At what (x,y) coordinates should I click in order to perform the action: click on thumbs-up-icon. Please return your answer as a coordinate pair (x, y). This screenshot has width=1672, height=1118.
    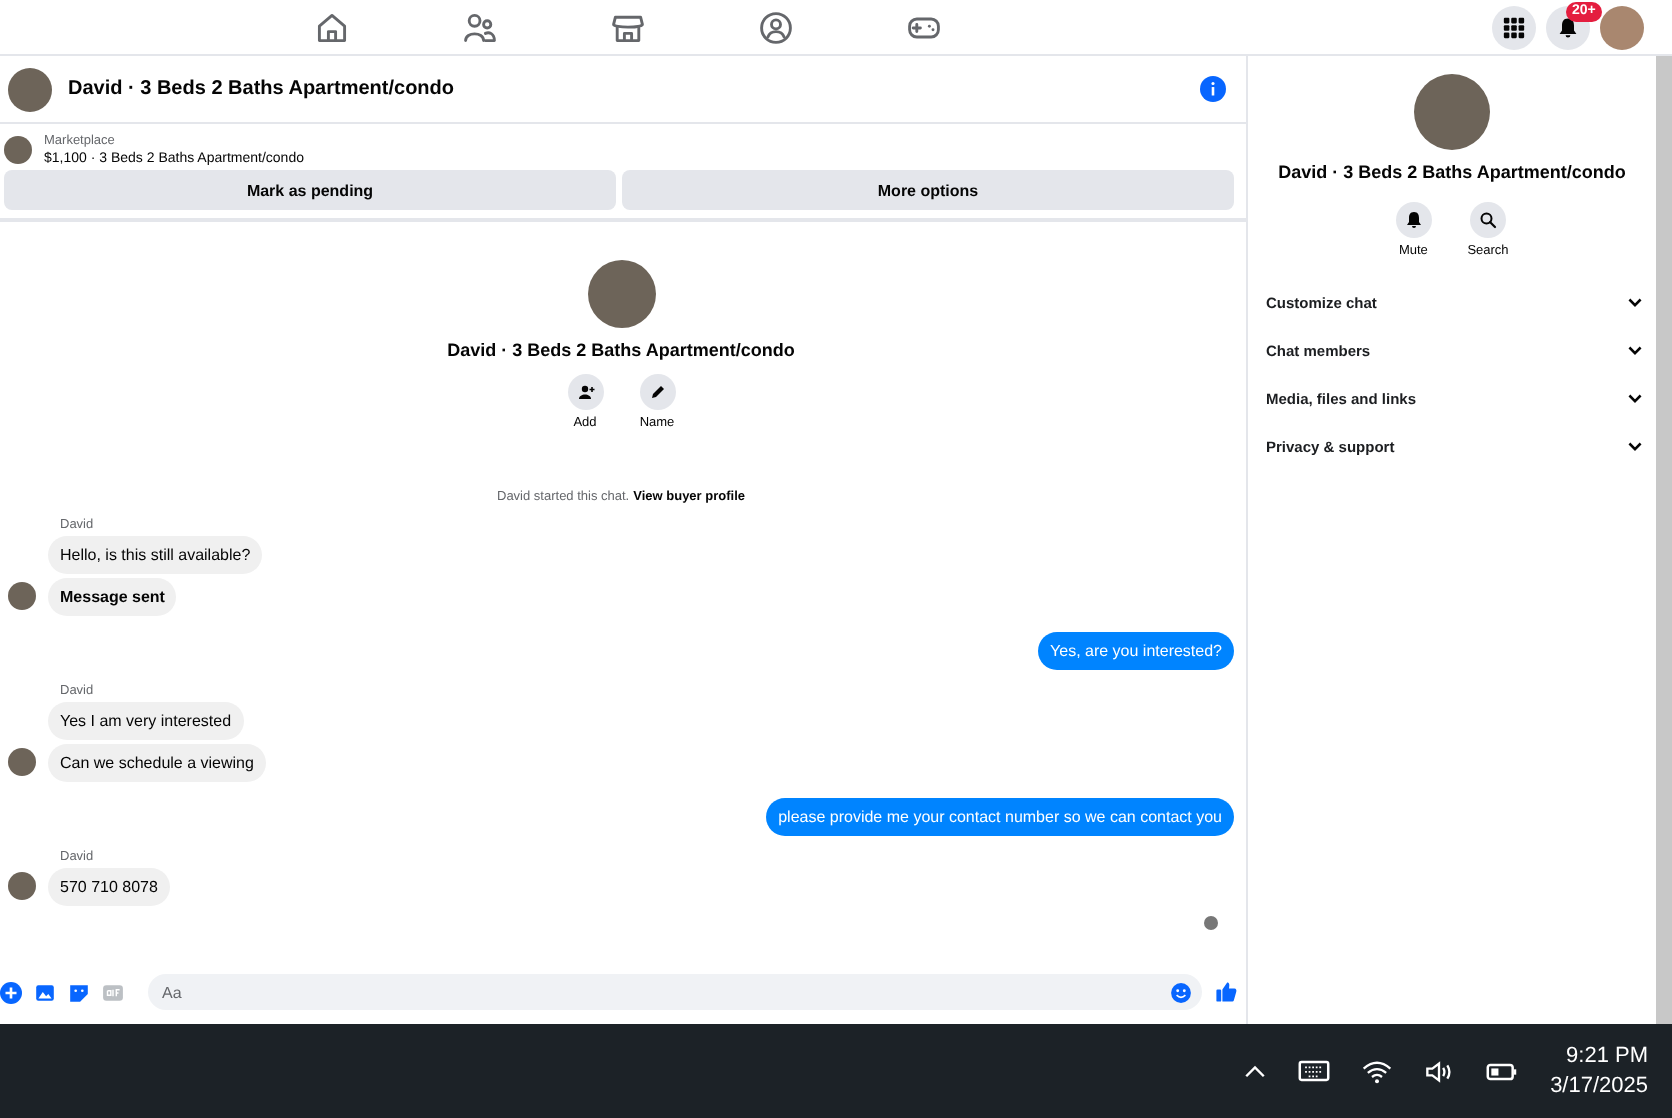
    Looking at the image, I should click on (1226, 992).